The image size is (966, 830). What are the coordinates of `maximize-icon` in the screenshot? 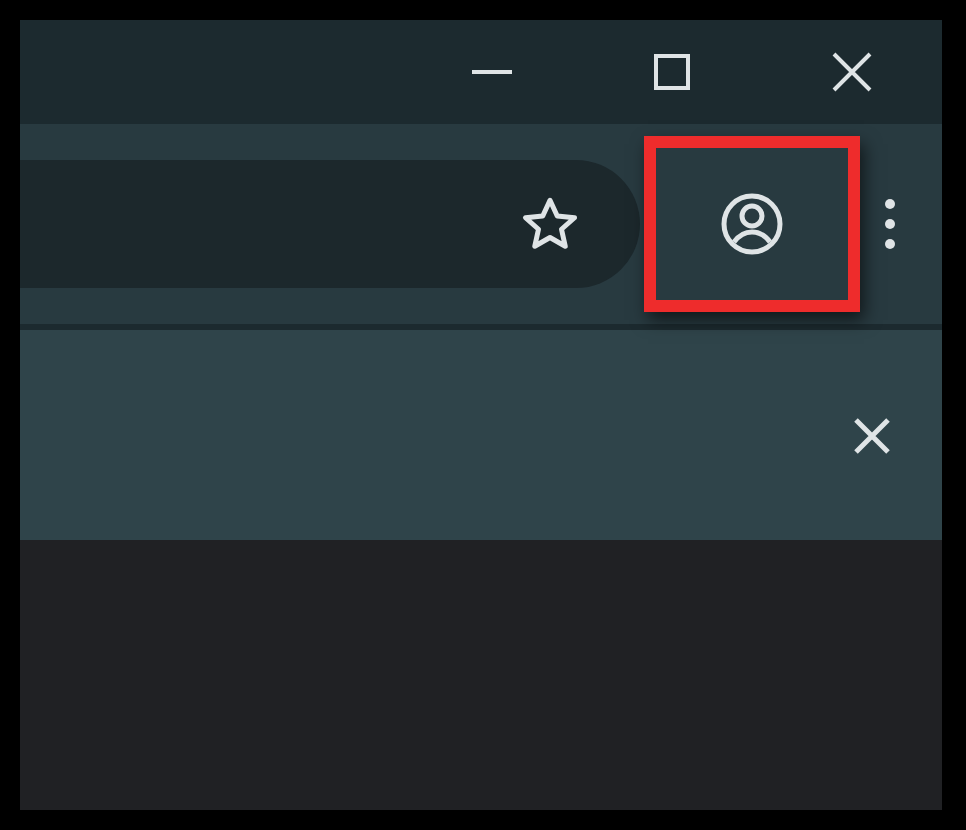 It's located at (672, 72).